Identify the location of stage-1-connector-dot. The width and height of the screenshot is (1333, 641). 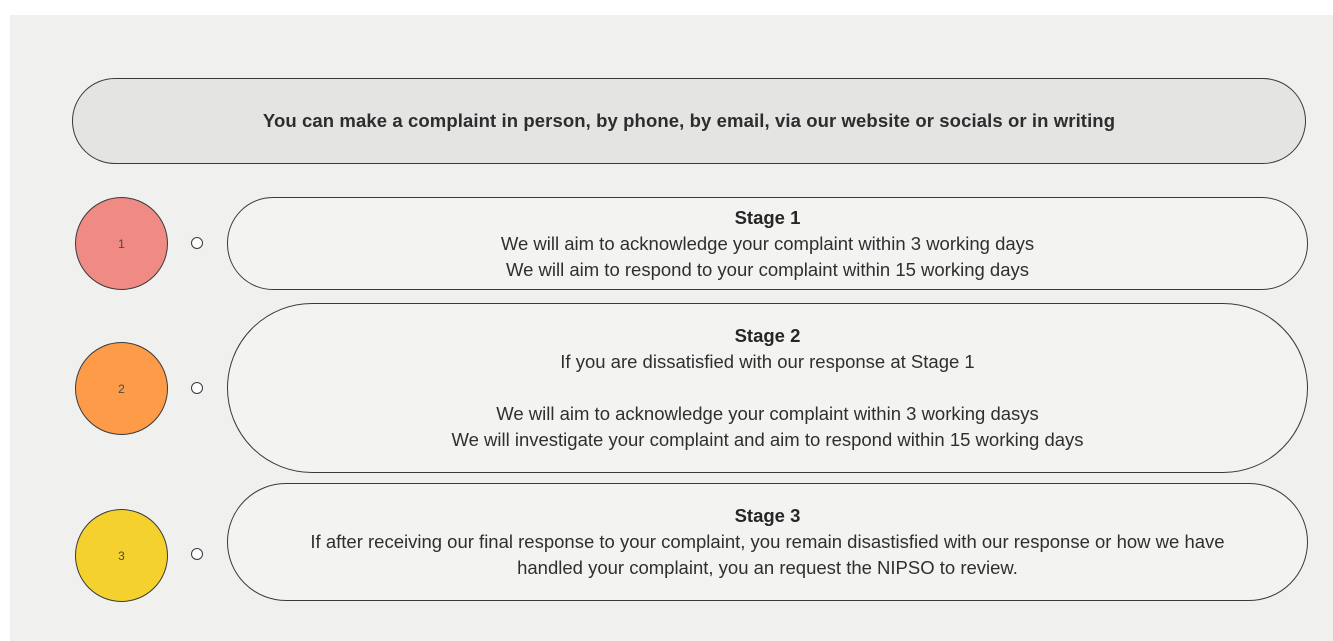
(197, 243).